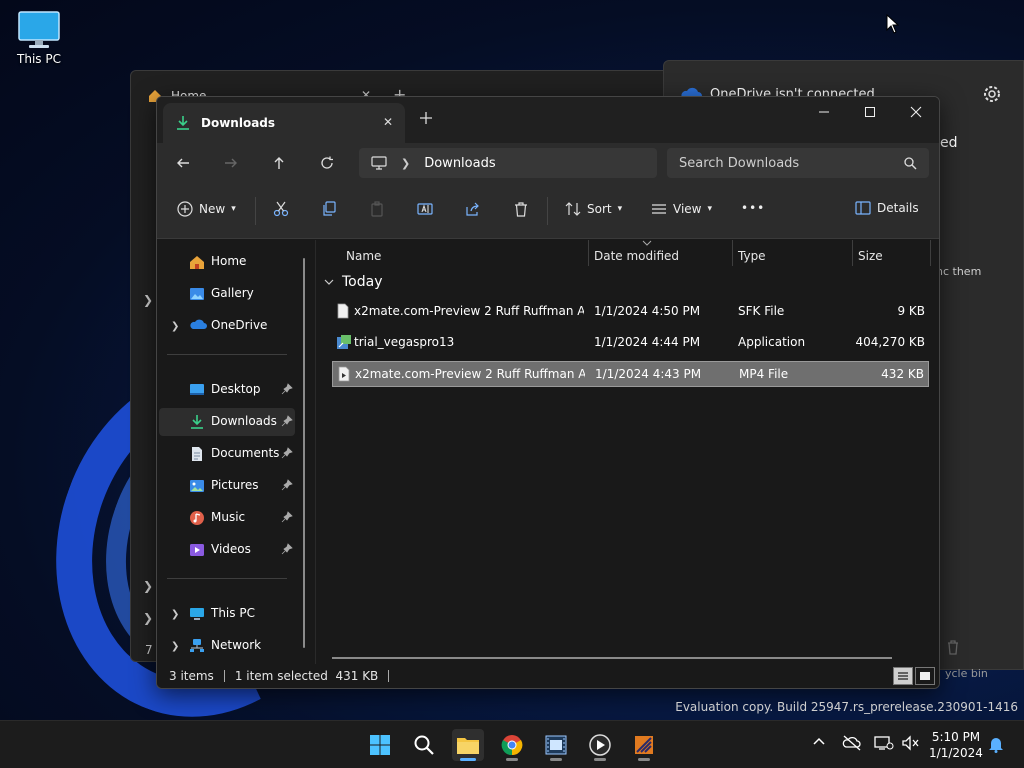 This screenshot has width=1024, height=768. I want to click on sort-label: Sort, so click(599, 209).